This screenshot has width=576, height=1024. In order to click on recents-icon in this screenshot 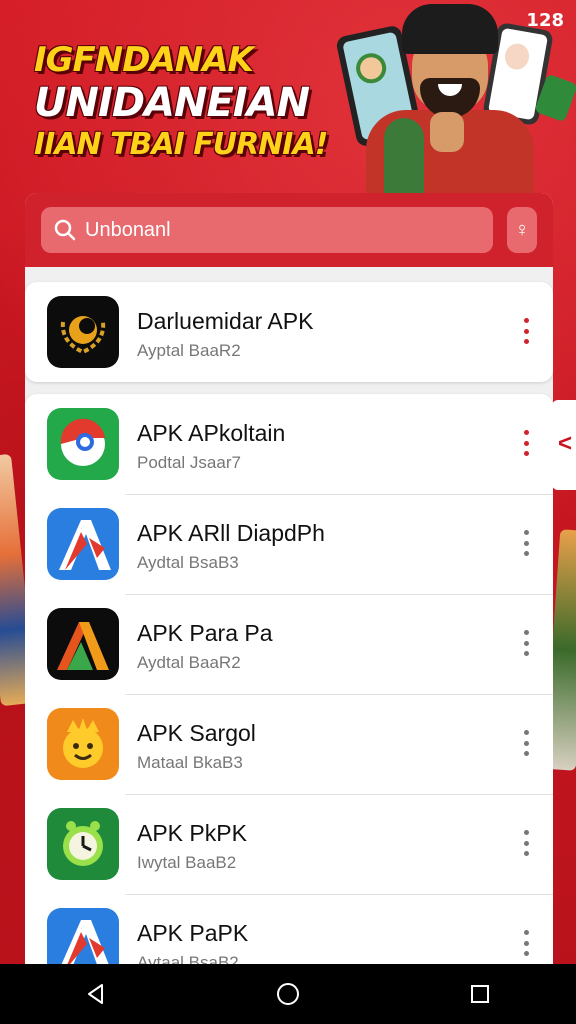, I will do `click(480, 994)`.